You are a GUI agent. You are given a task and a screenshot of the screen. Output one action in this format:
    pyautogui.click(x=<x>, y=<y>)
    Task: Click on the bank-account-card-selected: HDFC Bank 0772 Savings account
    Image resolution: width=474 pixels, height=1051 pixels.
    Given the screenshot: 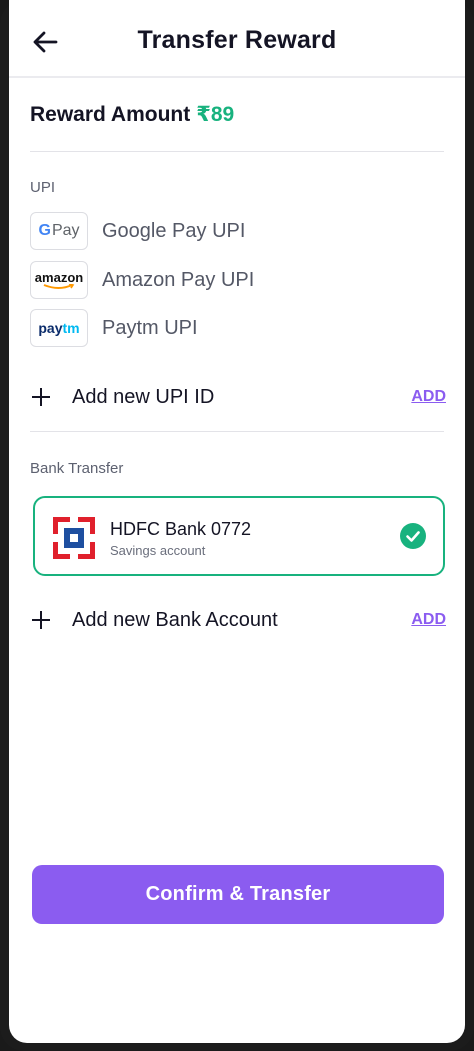 What is the action you would take?
    pyautogui.click(x=239, y=536)
    